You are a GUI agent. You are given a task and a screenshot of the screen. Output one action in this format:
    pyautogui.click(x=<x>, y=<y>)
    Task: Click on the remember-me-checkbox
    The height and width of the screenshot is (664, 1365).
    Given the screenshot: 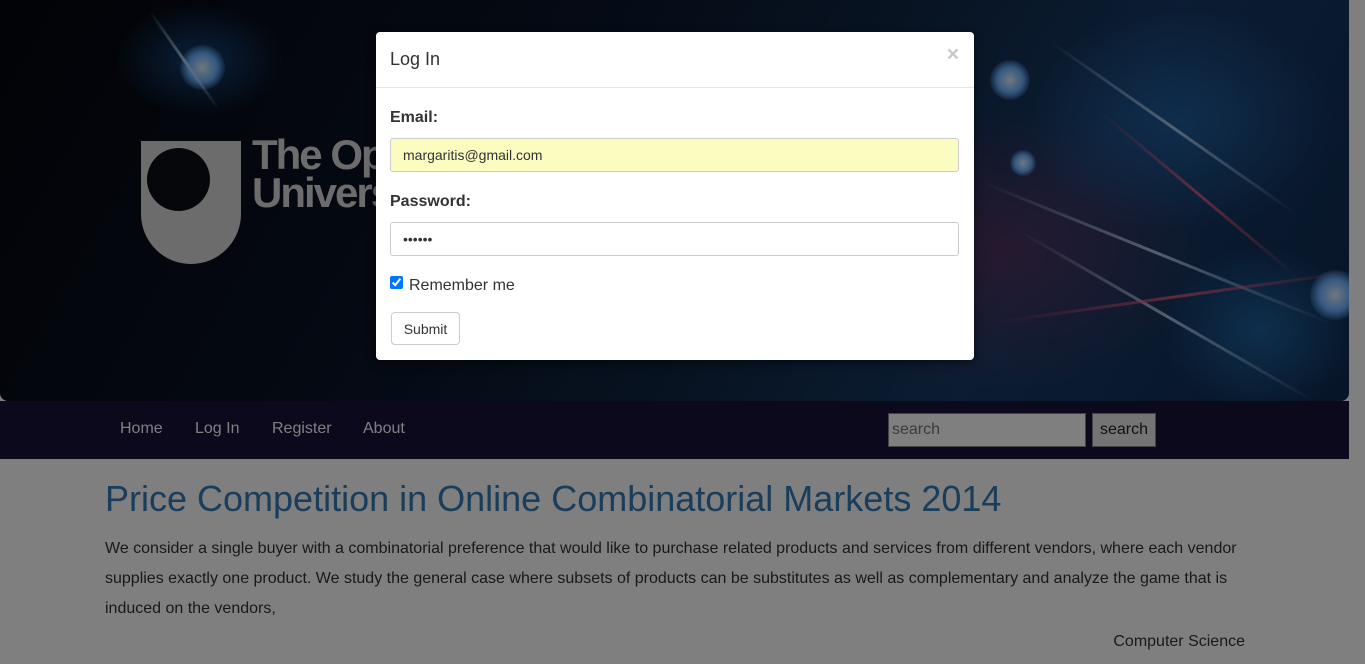 What is the action you would take?
    pyautogui.click(x=396, y=282)
    